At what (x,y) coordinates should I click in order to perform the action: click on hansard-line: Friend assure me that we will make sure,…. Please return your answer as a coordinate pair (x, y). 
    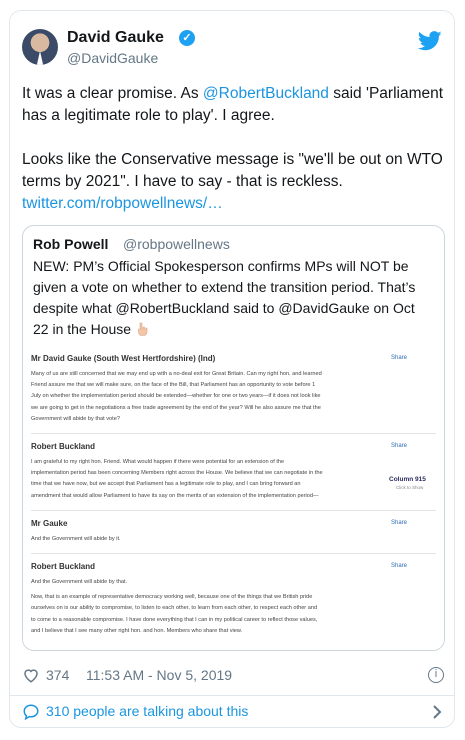
    Looking at the image, I should click on (173, 385).